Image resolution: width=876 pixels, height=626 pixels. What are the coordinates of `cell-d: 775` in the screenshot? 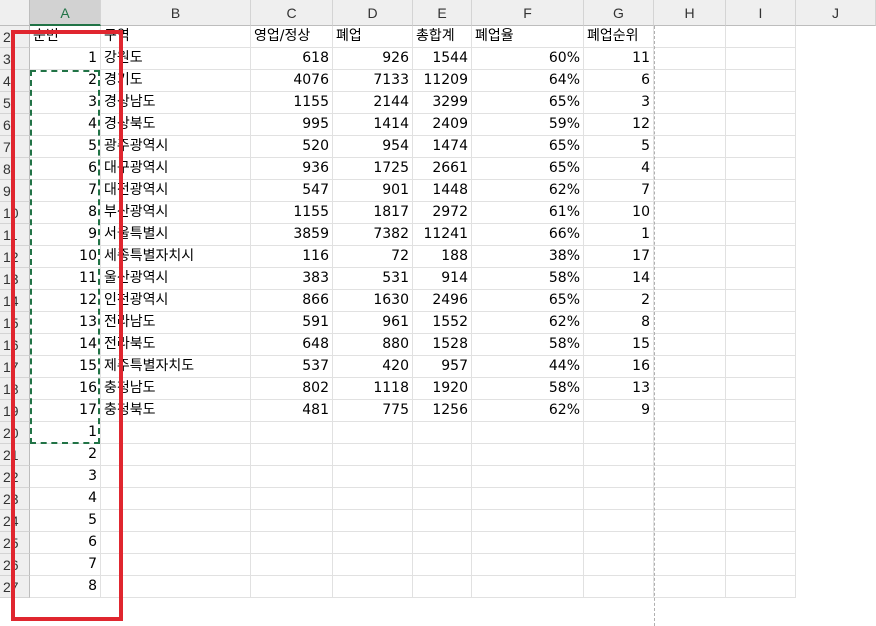 It's located at (373, 411).